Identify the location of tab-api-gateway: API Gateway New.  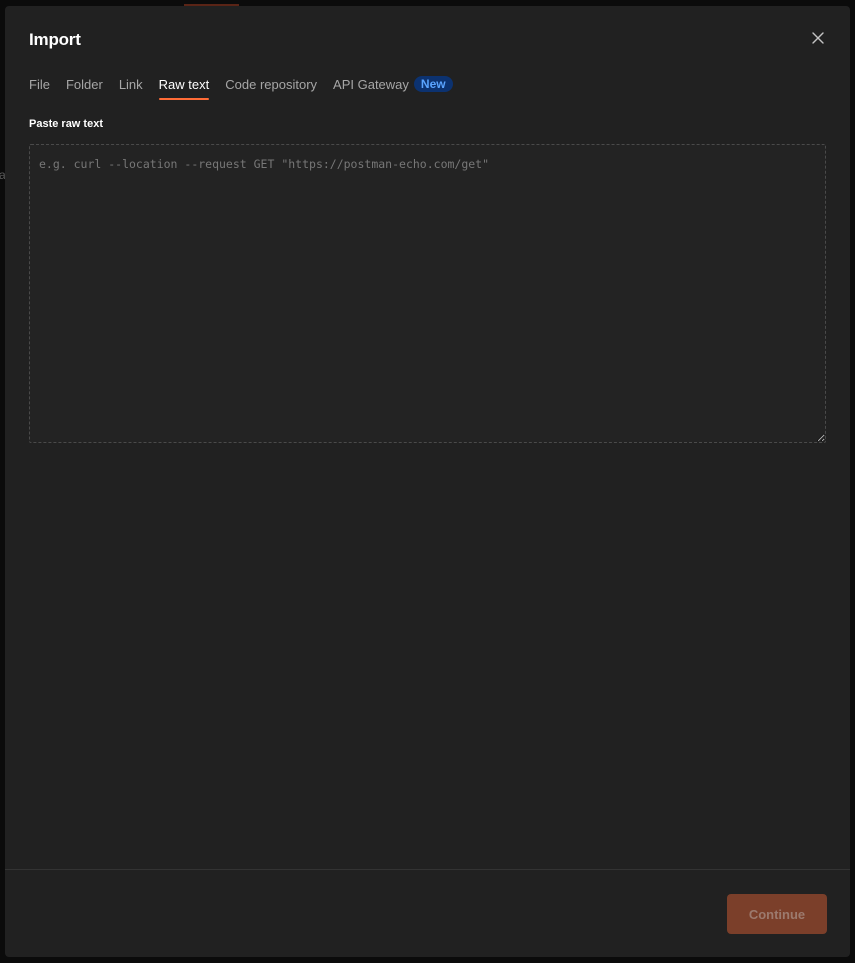
(393, 91).